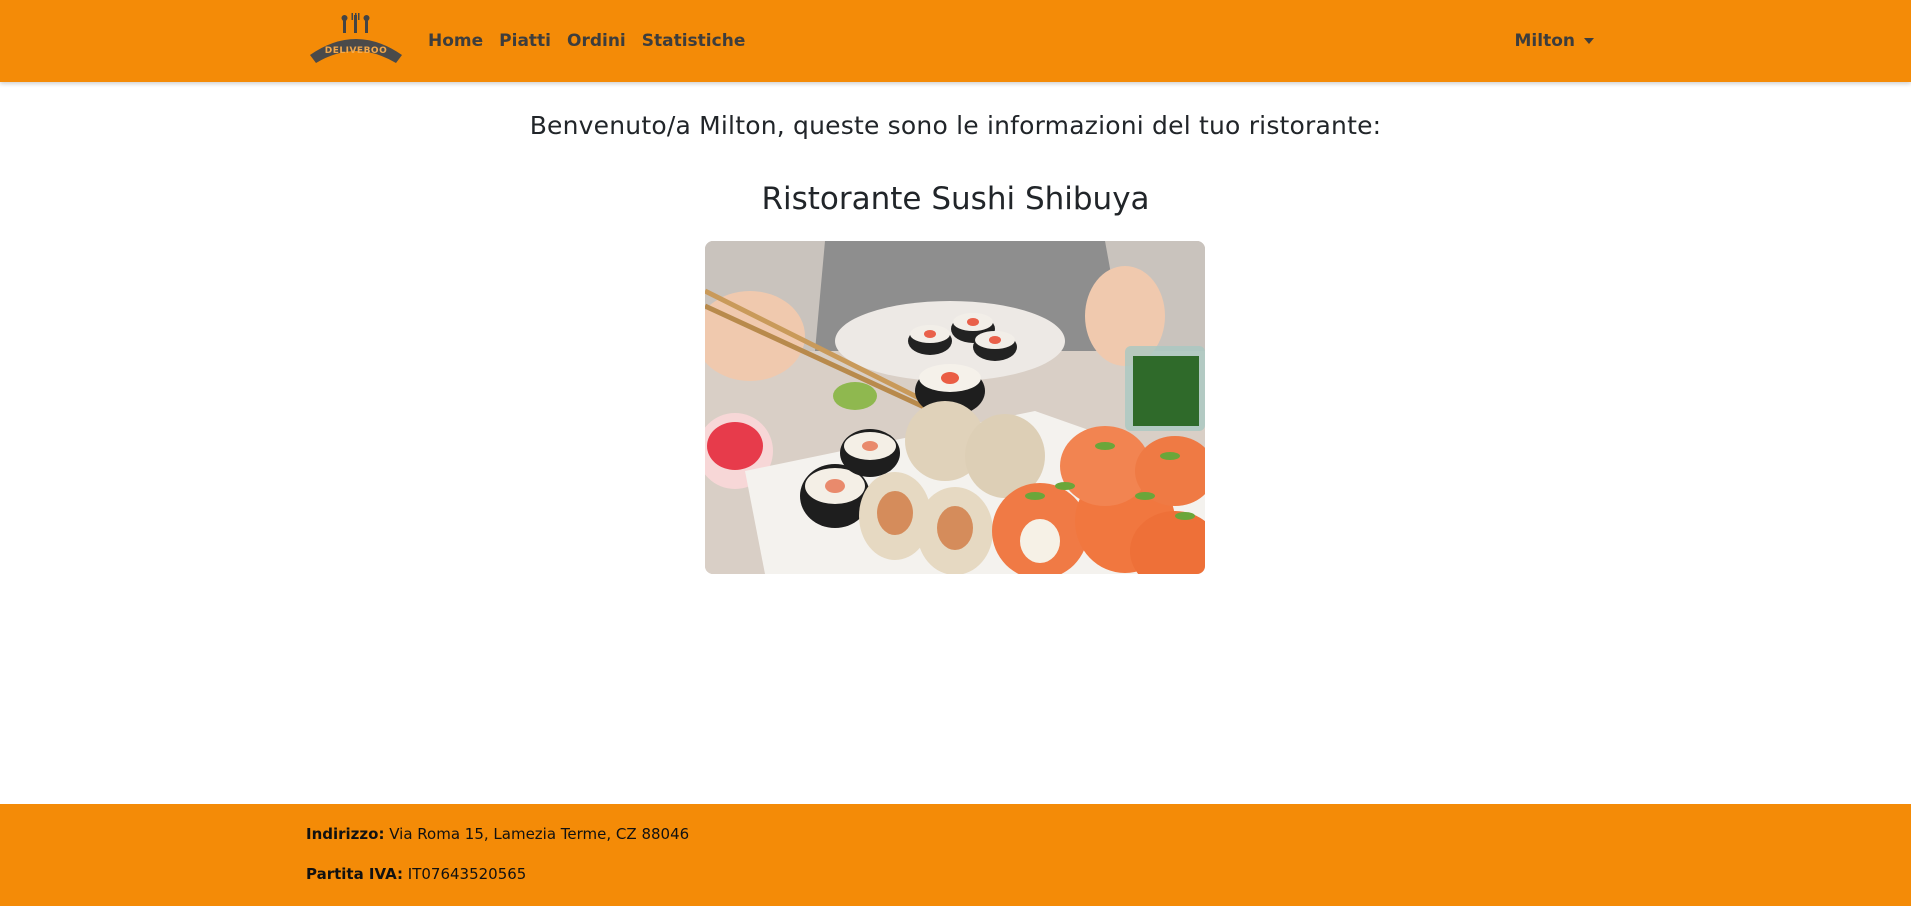 This screenshot has width=1911, height=906. I want to click on restaurant-image, so click(955, 407).